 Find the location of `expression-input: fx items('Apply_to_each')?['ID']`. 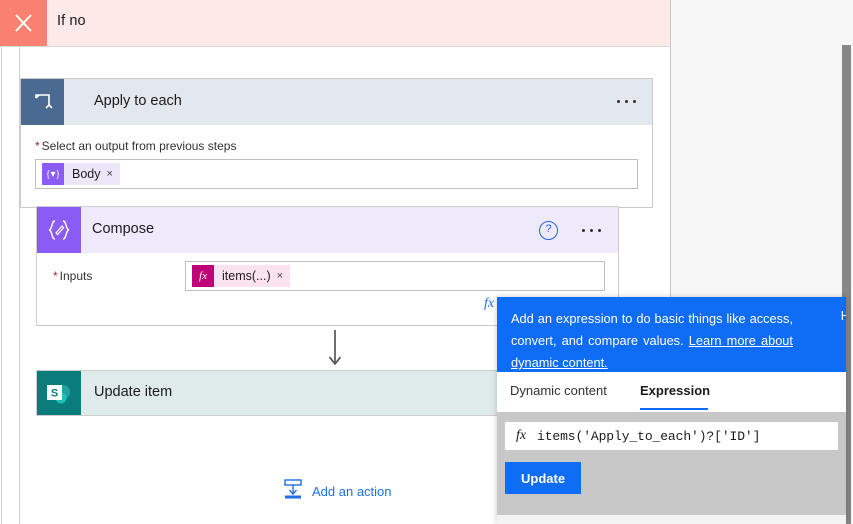

expression-input: fx items('Apply_to_each')?['ID'] is located at coordinates (671, 436).